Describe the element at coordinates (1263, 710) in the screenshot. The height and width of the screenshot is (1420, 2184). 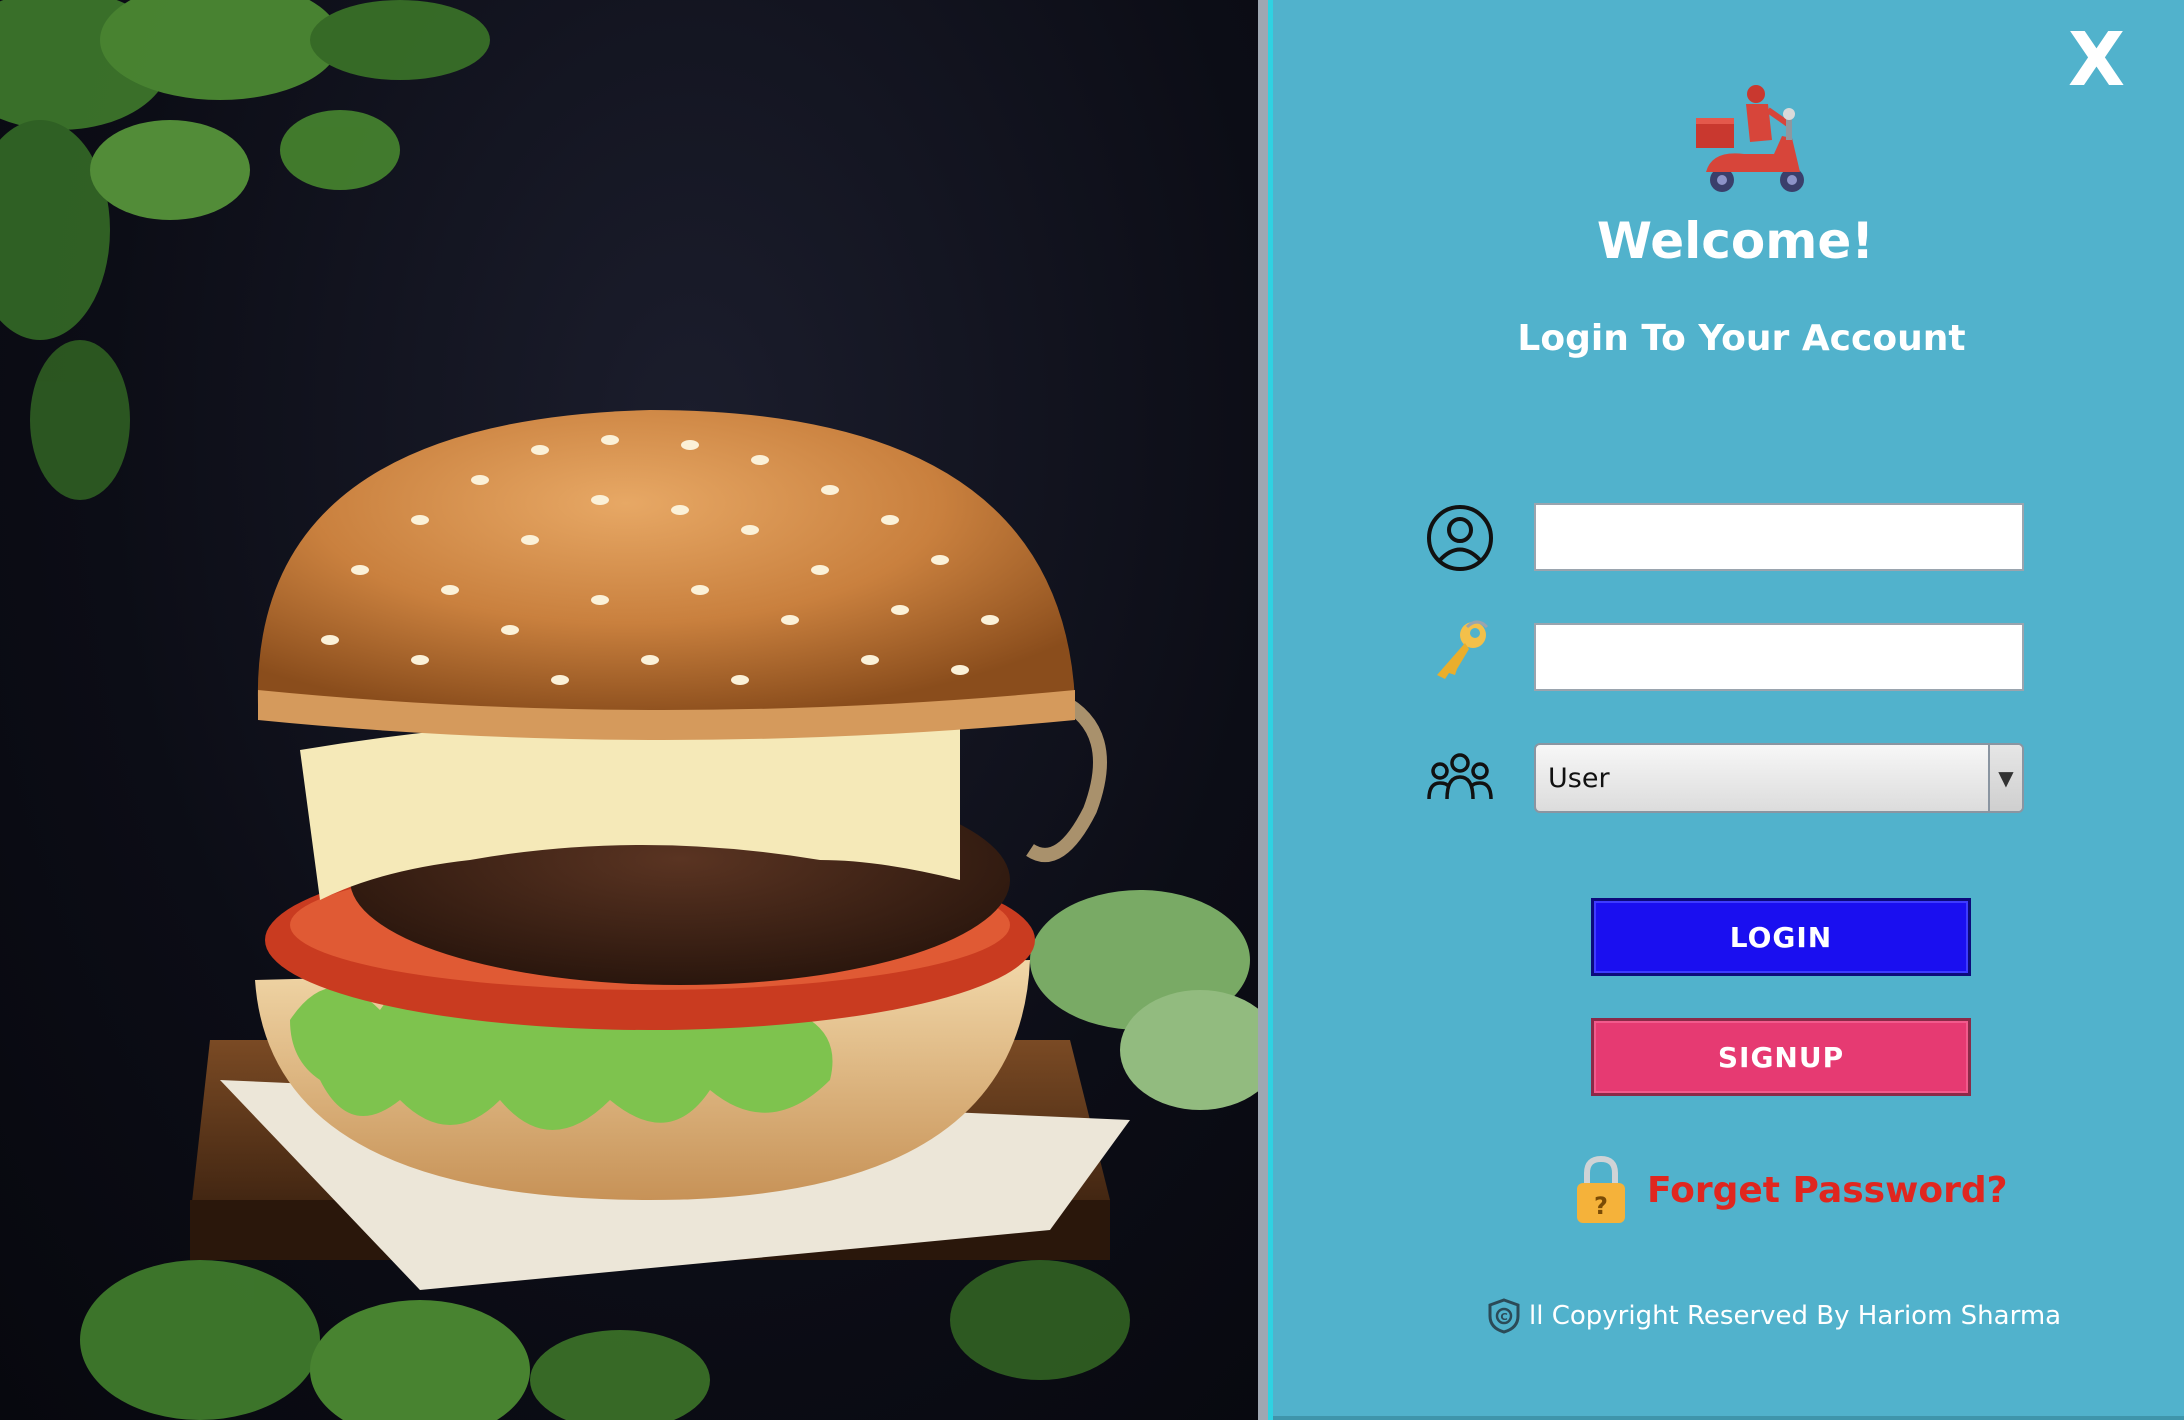
I see `panel-divider` at that location.